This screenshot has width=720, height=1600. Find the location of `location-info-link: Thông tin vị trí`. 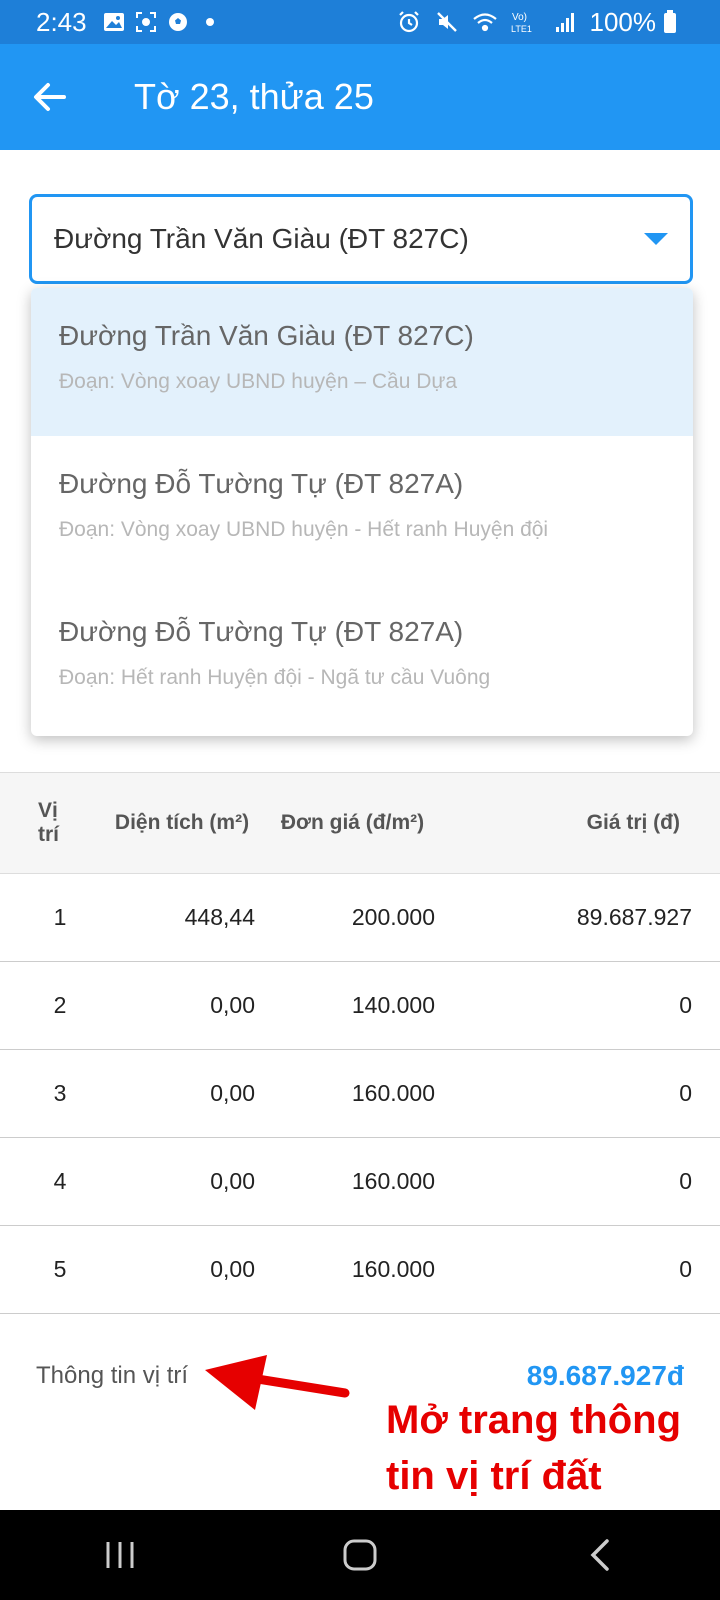

location-info-link: Thông tin vị trí is located at coordinates (112, 1376).